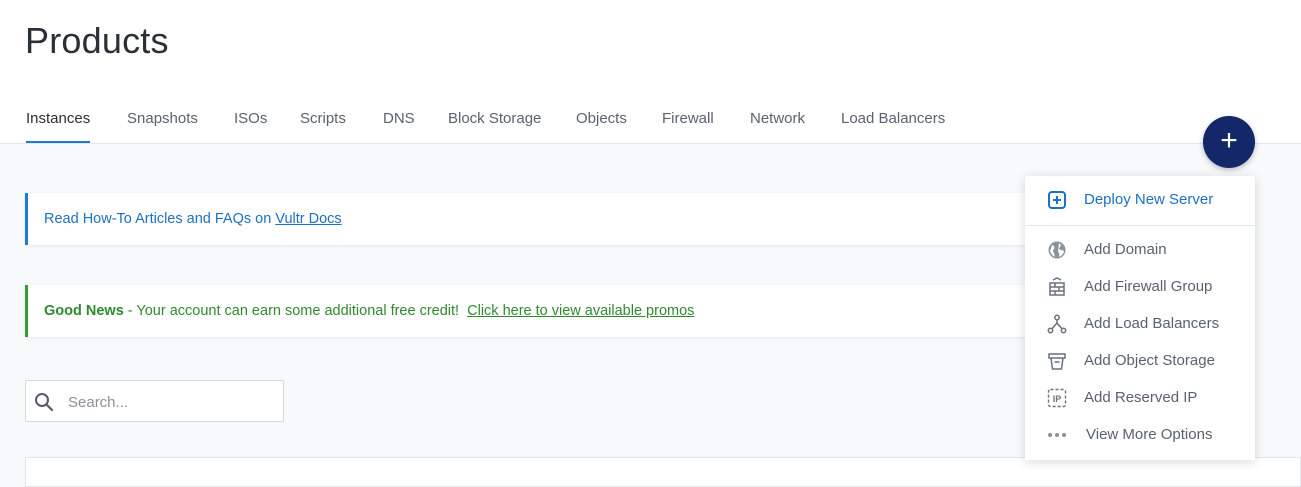 This screenshot has height=487, width=1301. What do you see at coordinates (1125, 249) in the screenshot?
I see `menu-item-label: Add Domain` at bounding box center [1125, 249].